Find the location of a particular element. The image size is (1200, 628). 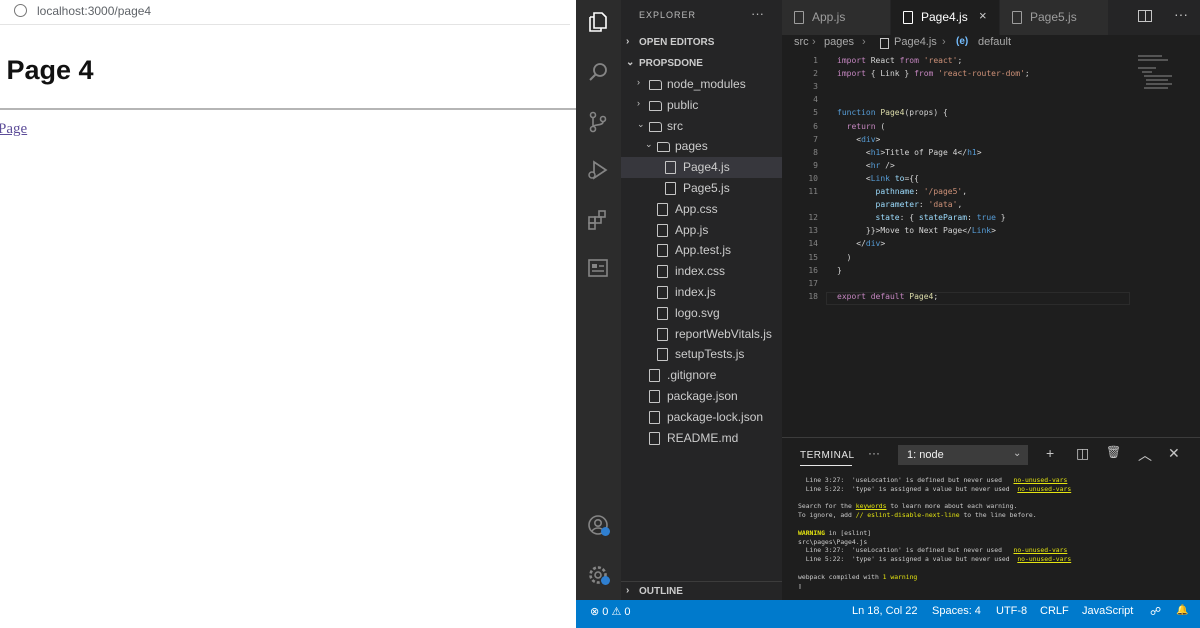

move-to-next-page-link: Page is located at coordinates (13, 129).